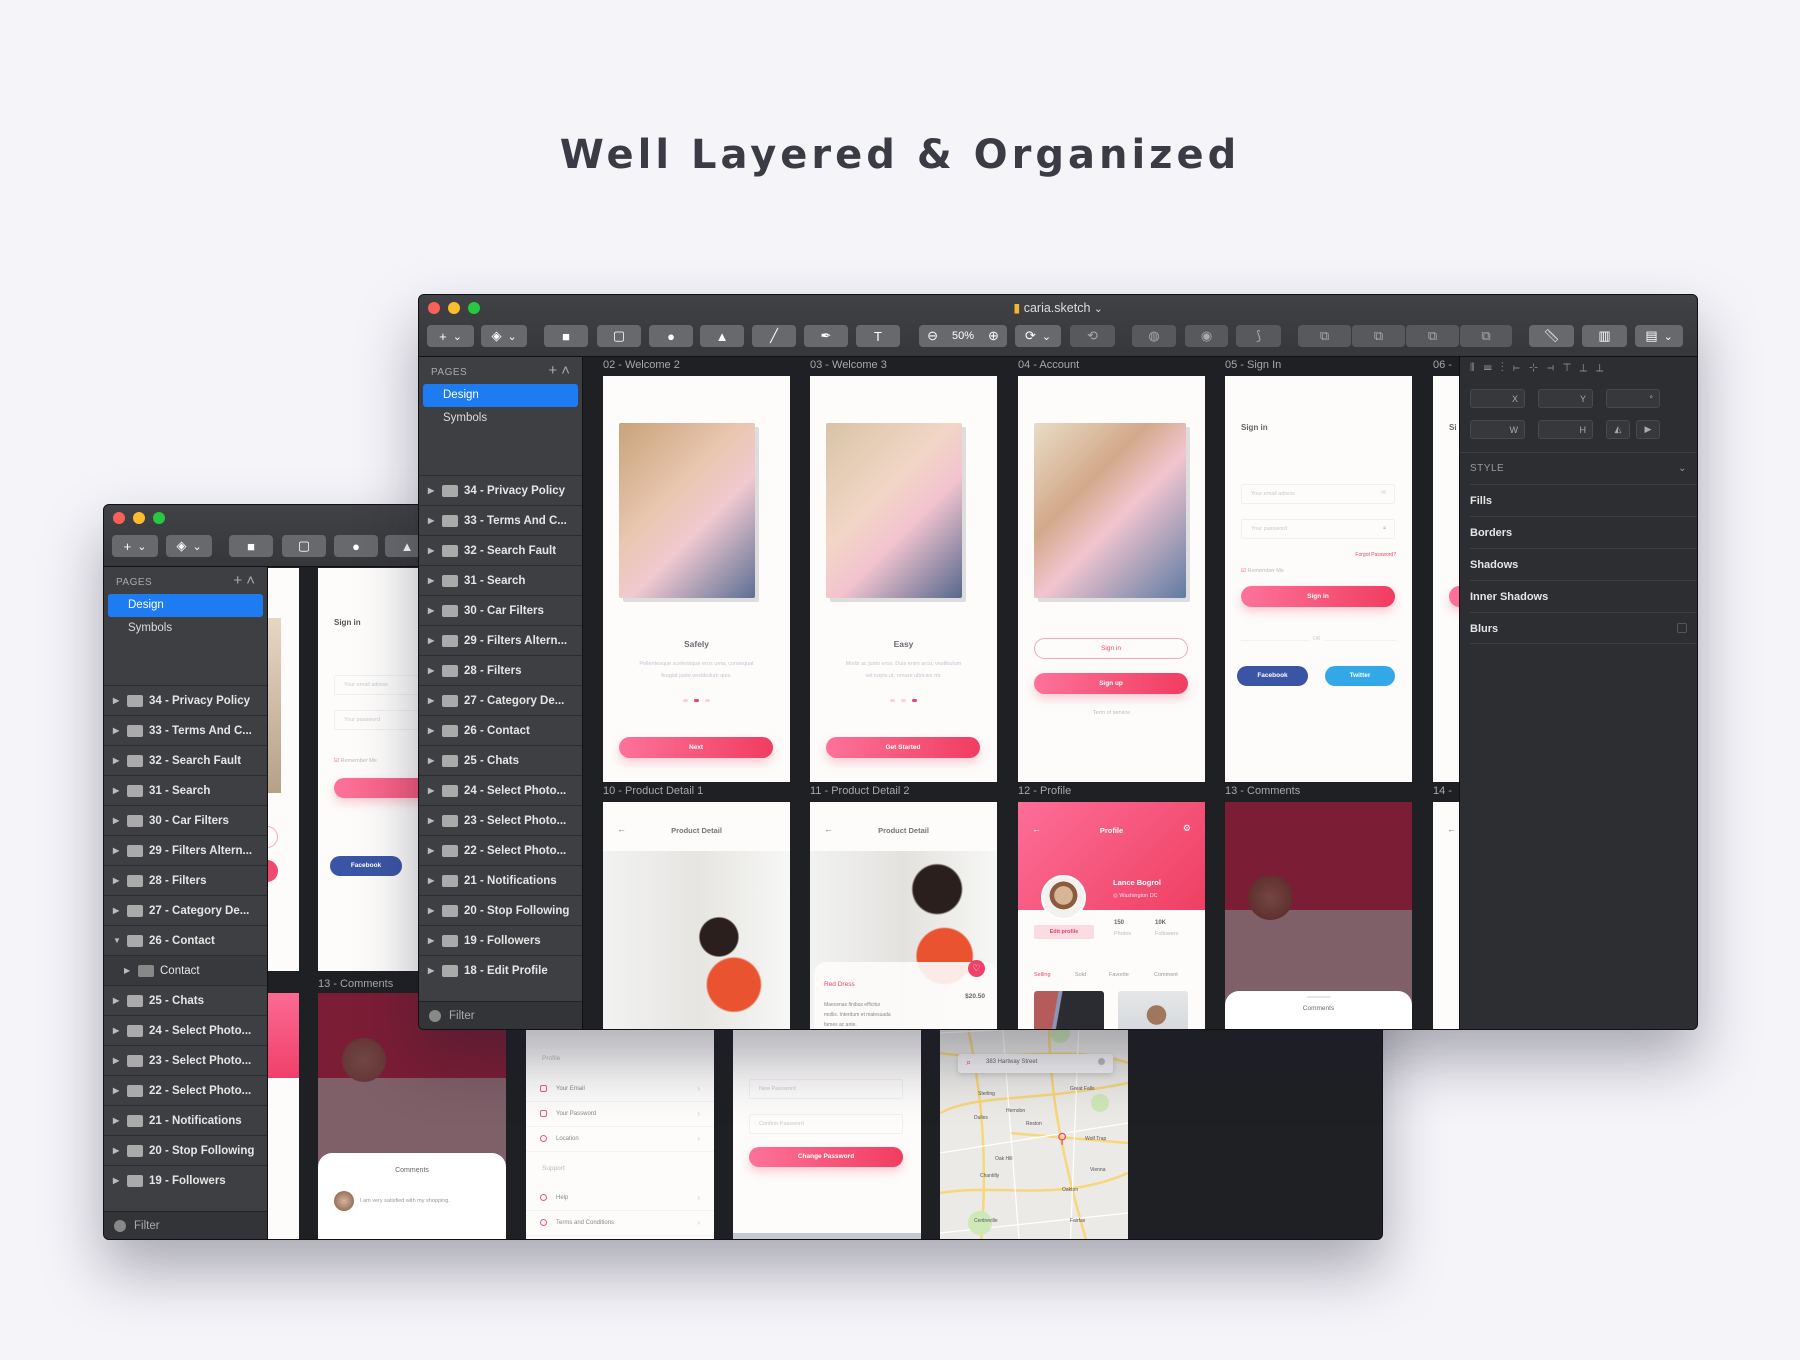  I want to click on fills-section: Fills, so click(1583, 500).